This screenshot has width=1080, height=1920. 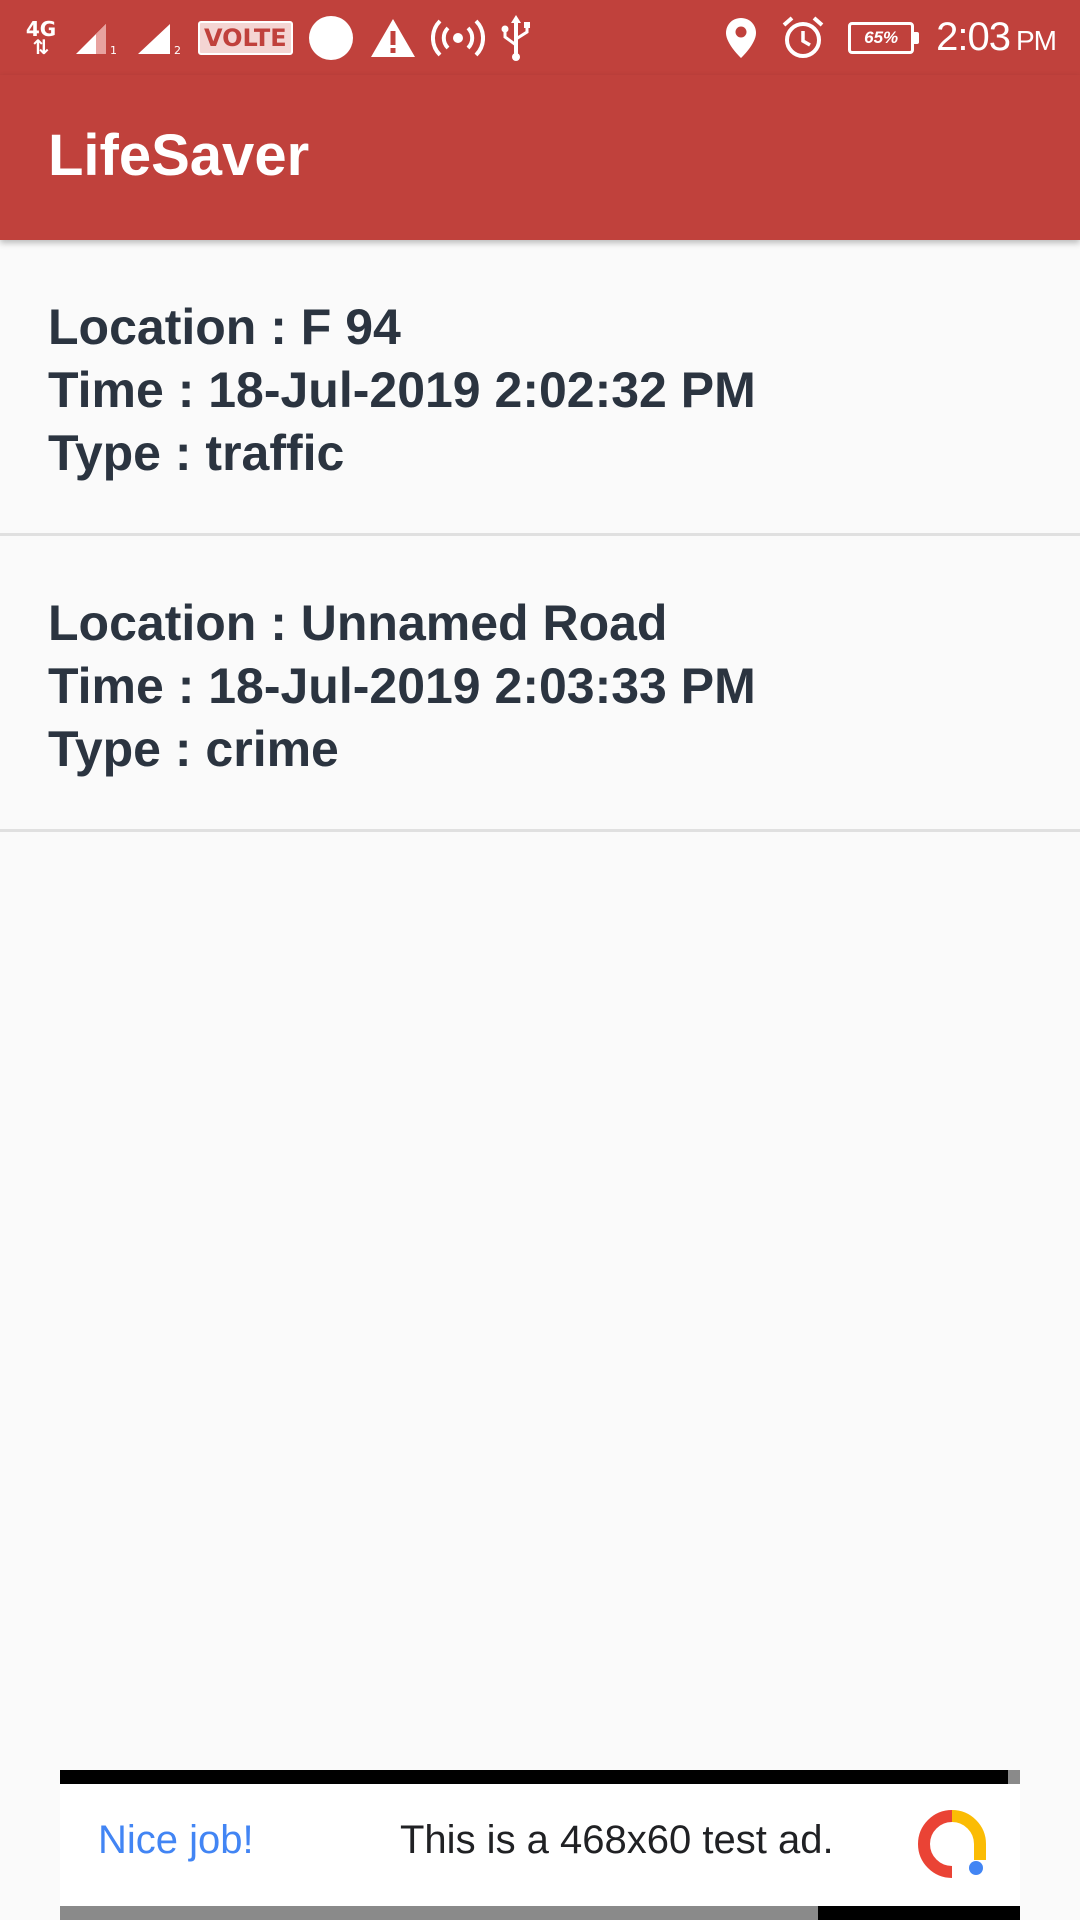 I want to click on sim2-label: 2, so click(x=177, y=50).